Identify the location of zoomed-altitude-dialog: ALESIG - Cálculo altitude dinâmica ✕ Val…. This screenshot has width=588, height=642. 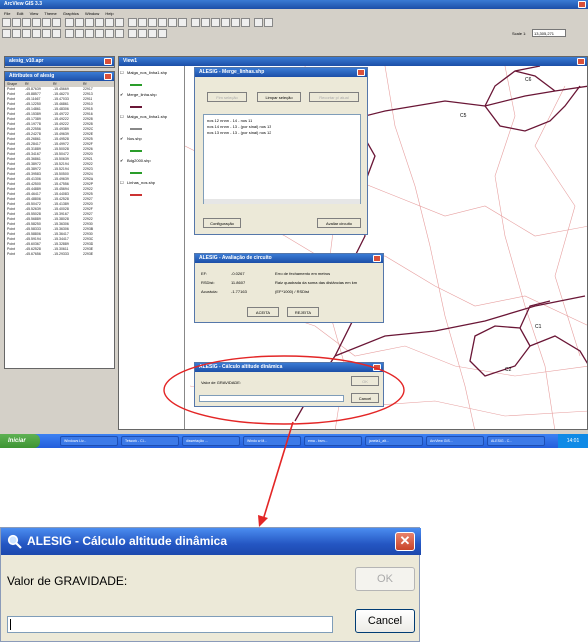
(210, 584).